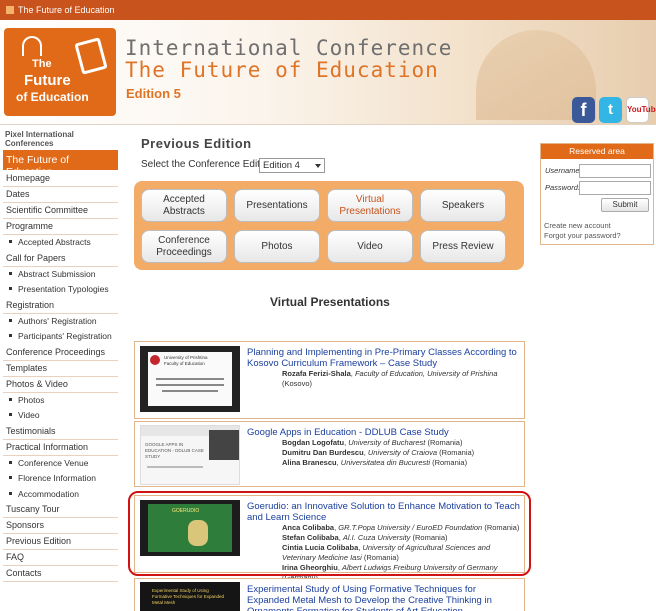 The width and height of the screenshot is (656, 611). Describe the element at coordinates (60, 353) in the screenshot. I see `sidebar-item-conference-proceedings: Conference Proceedings` at that location.